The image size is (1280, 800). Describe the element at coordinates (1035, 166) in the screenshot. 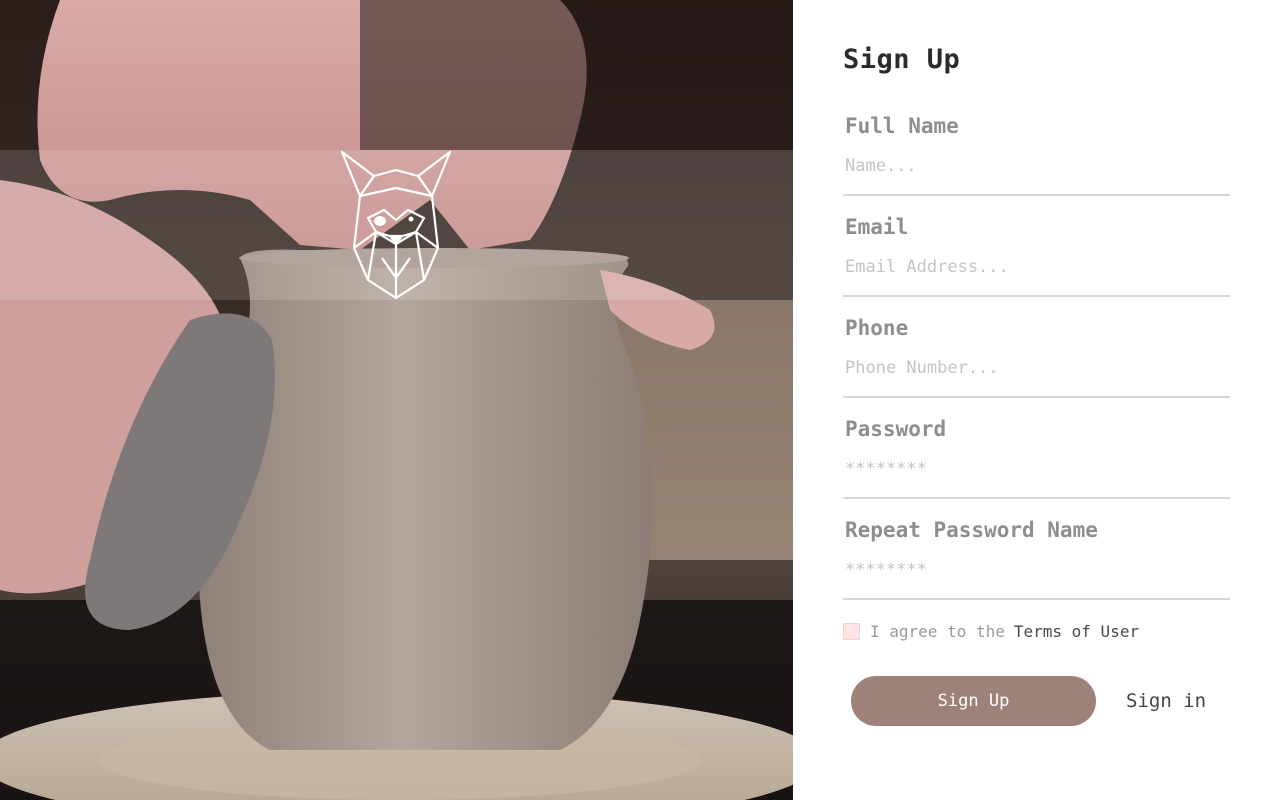

I see `full-name-input` at that location.